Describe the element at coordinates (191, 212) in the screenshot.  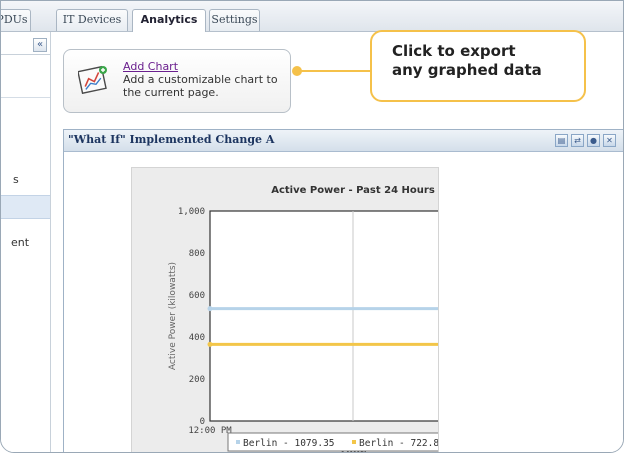
I see `y-tick-label: 1,000` at that location.